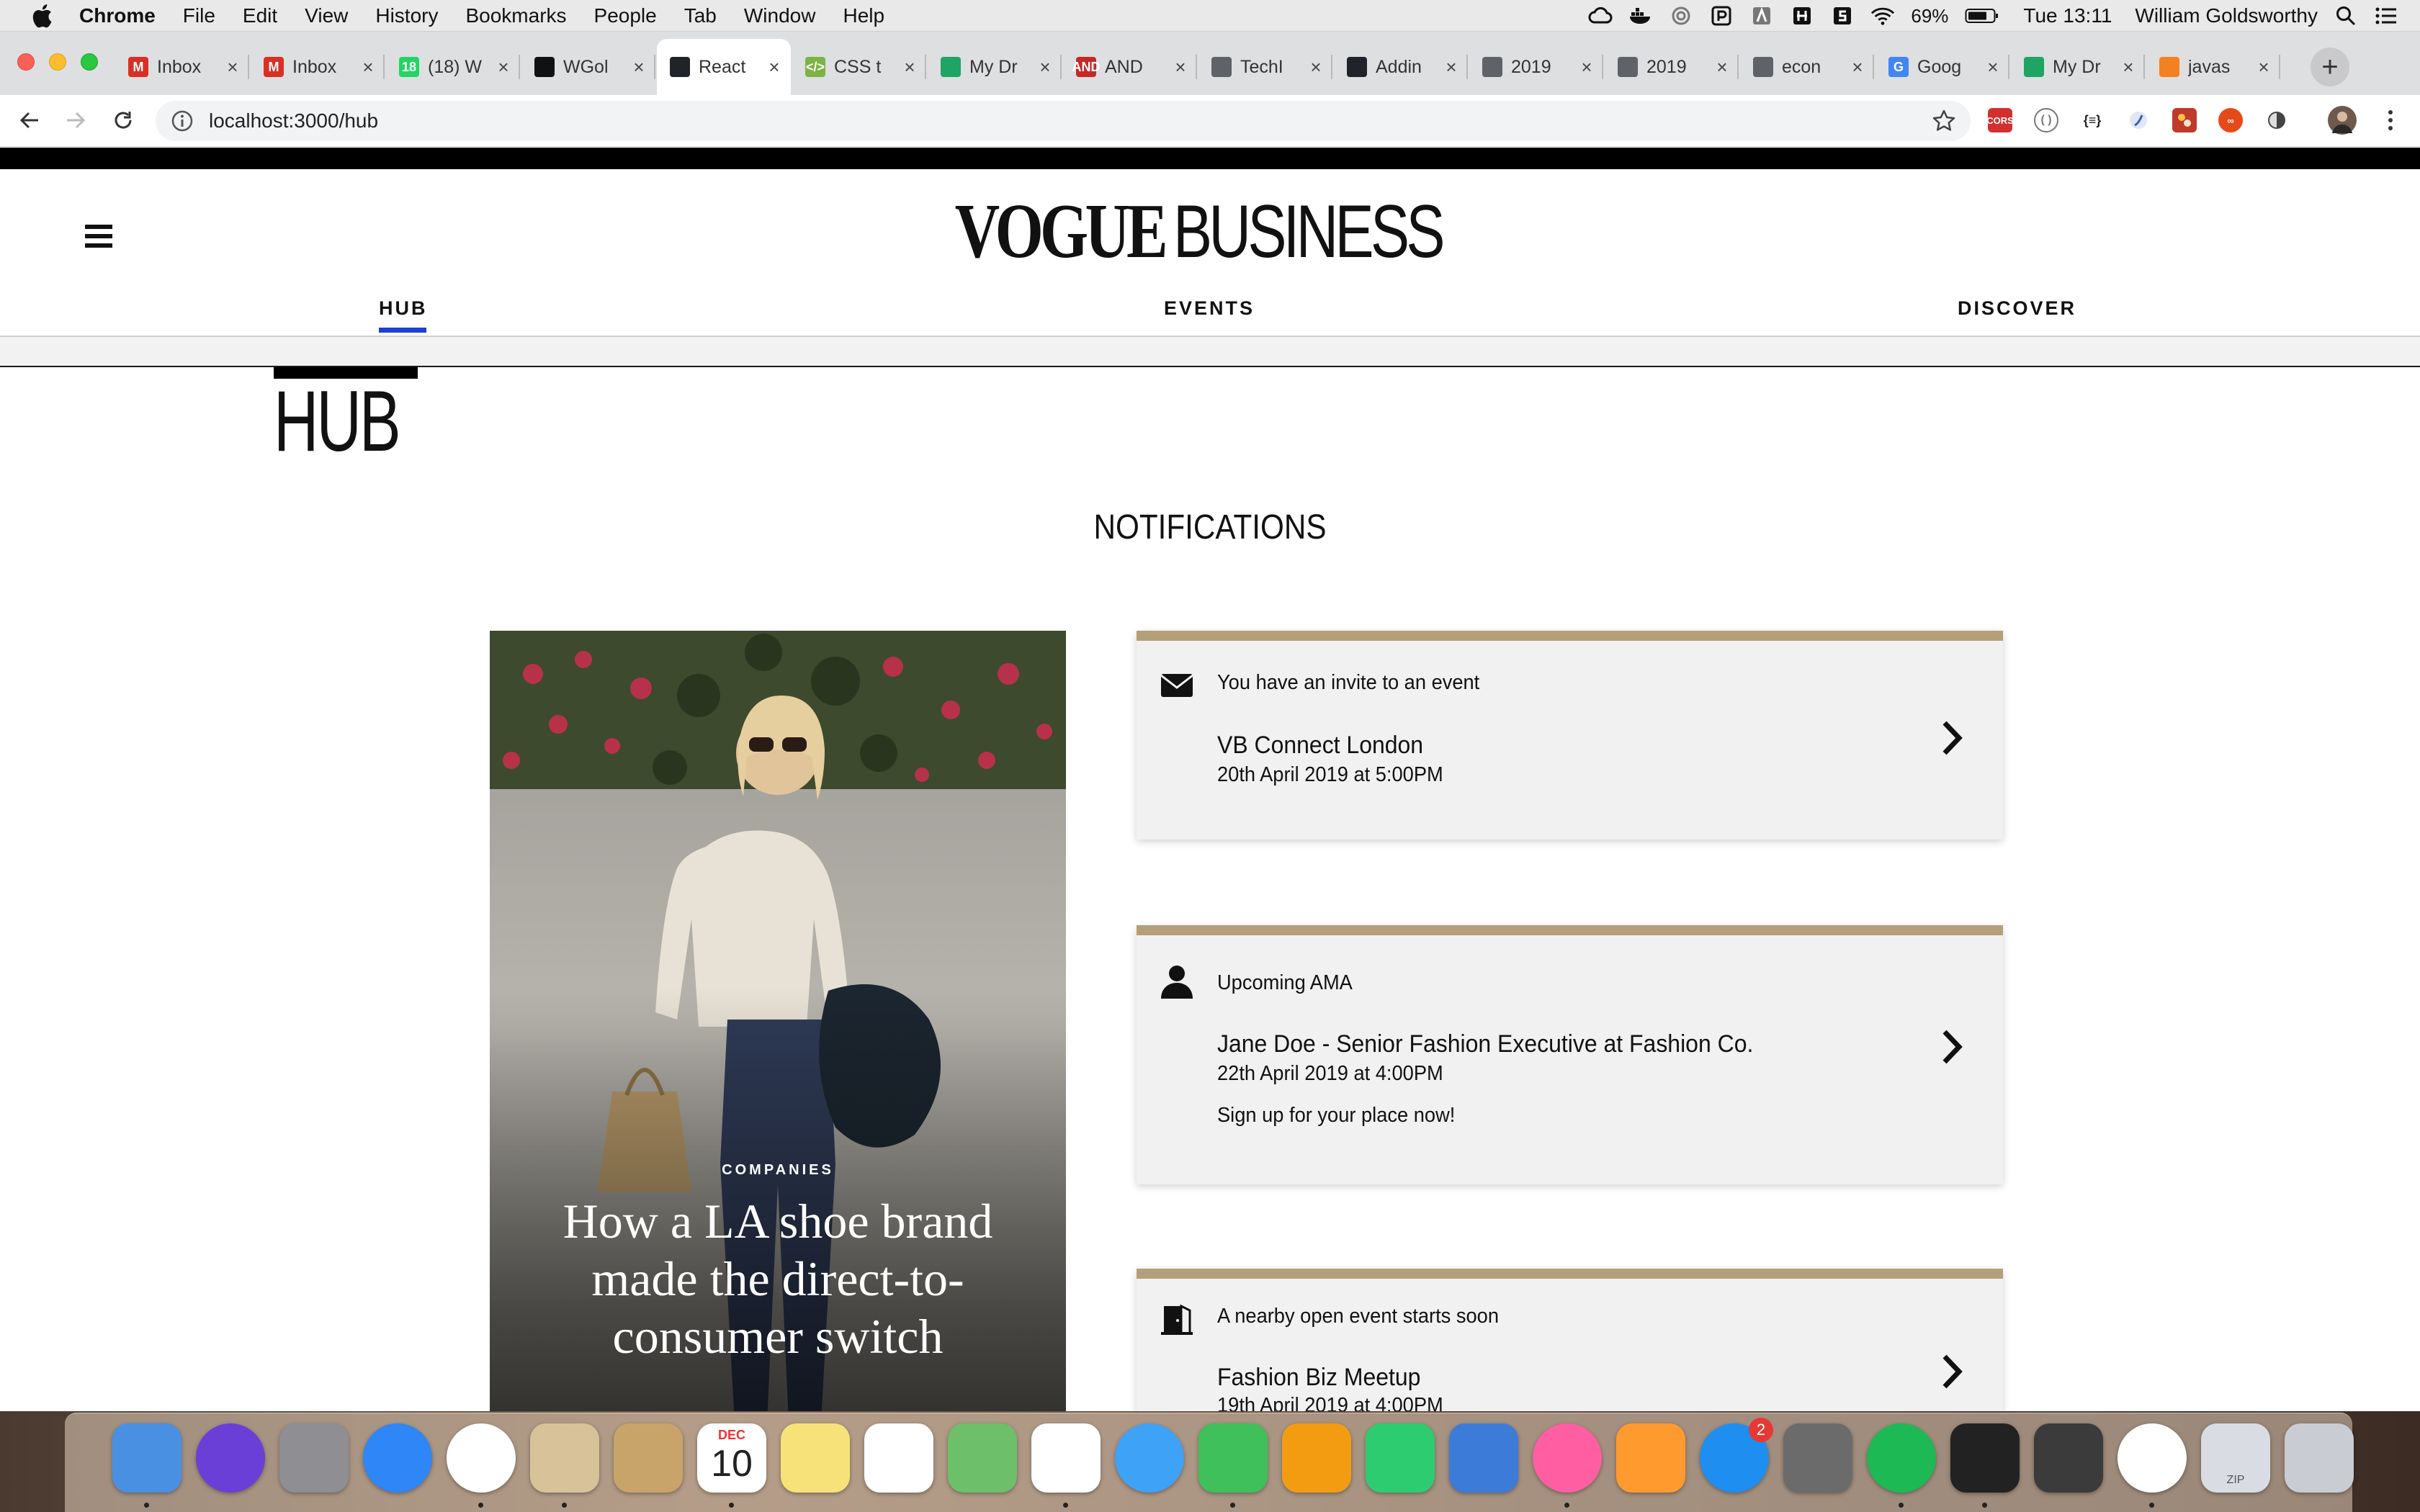  What do you see at coordinates (815, 1458) in the screenshot?
I see `dock-notes-icon` at bounding box center [815, 1458].